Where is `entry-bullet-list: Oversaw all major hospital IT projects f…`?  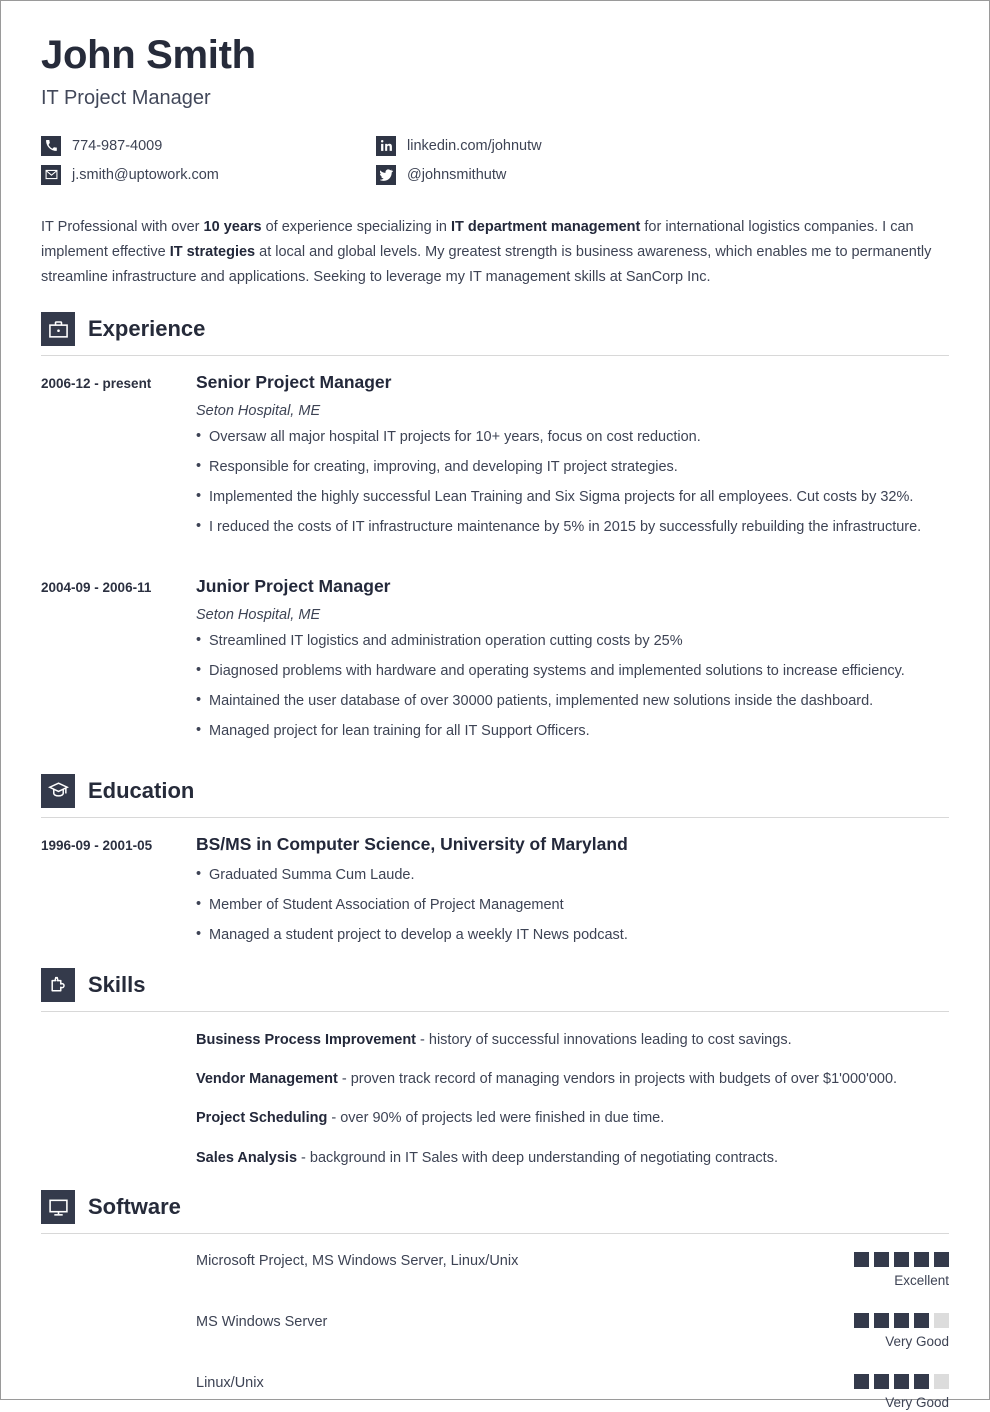 entry-bullet-list: Oversaw all major hospital IT projects f… is located at coordinates (572, 482).